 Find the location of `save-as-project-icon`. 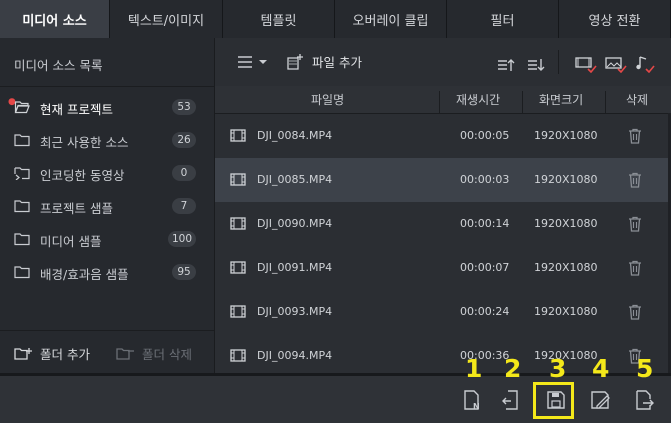

save-as-project-icon is located at coordinates (600, 400).